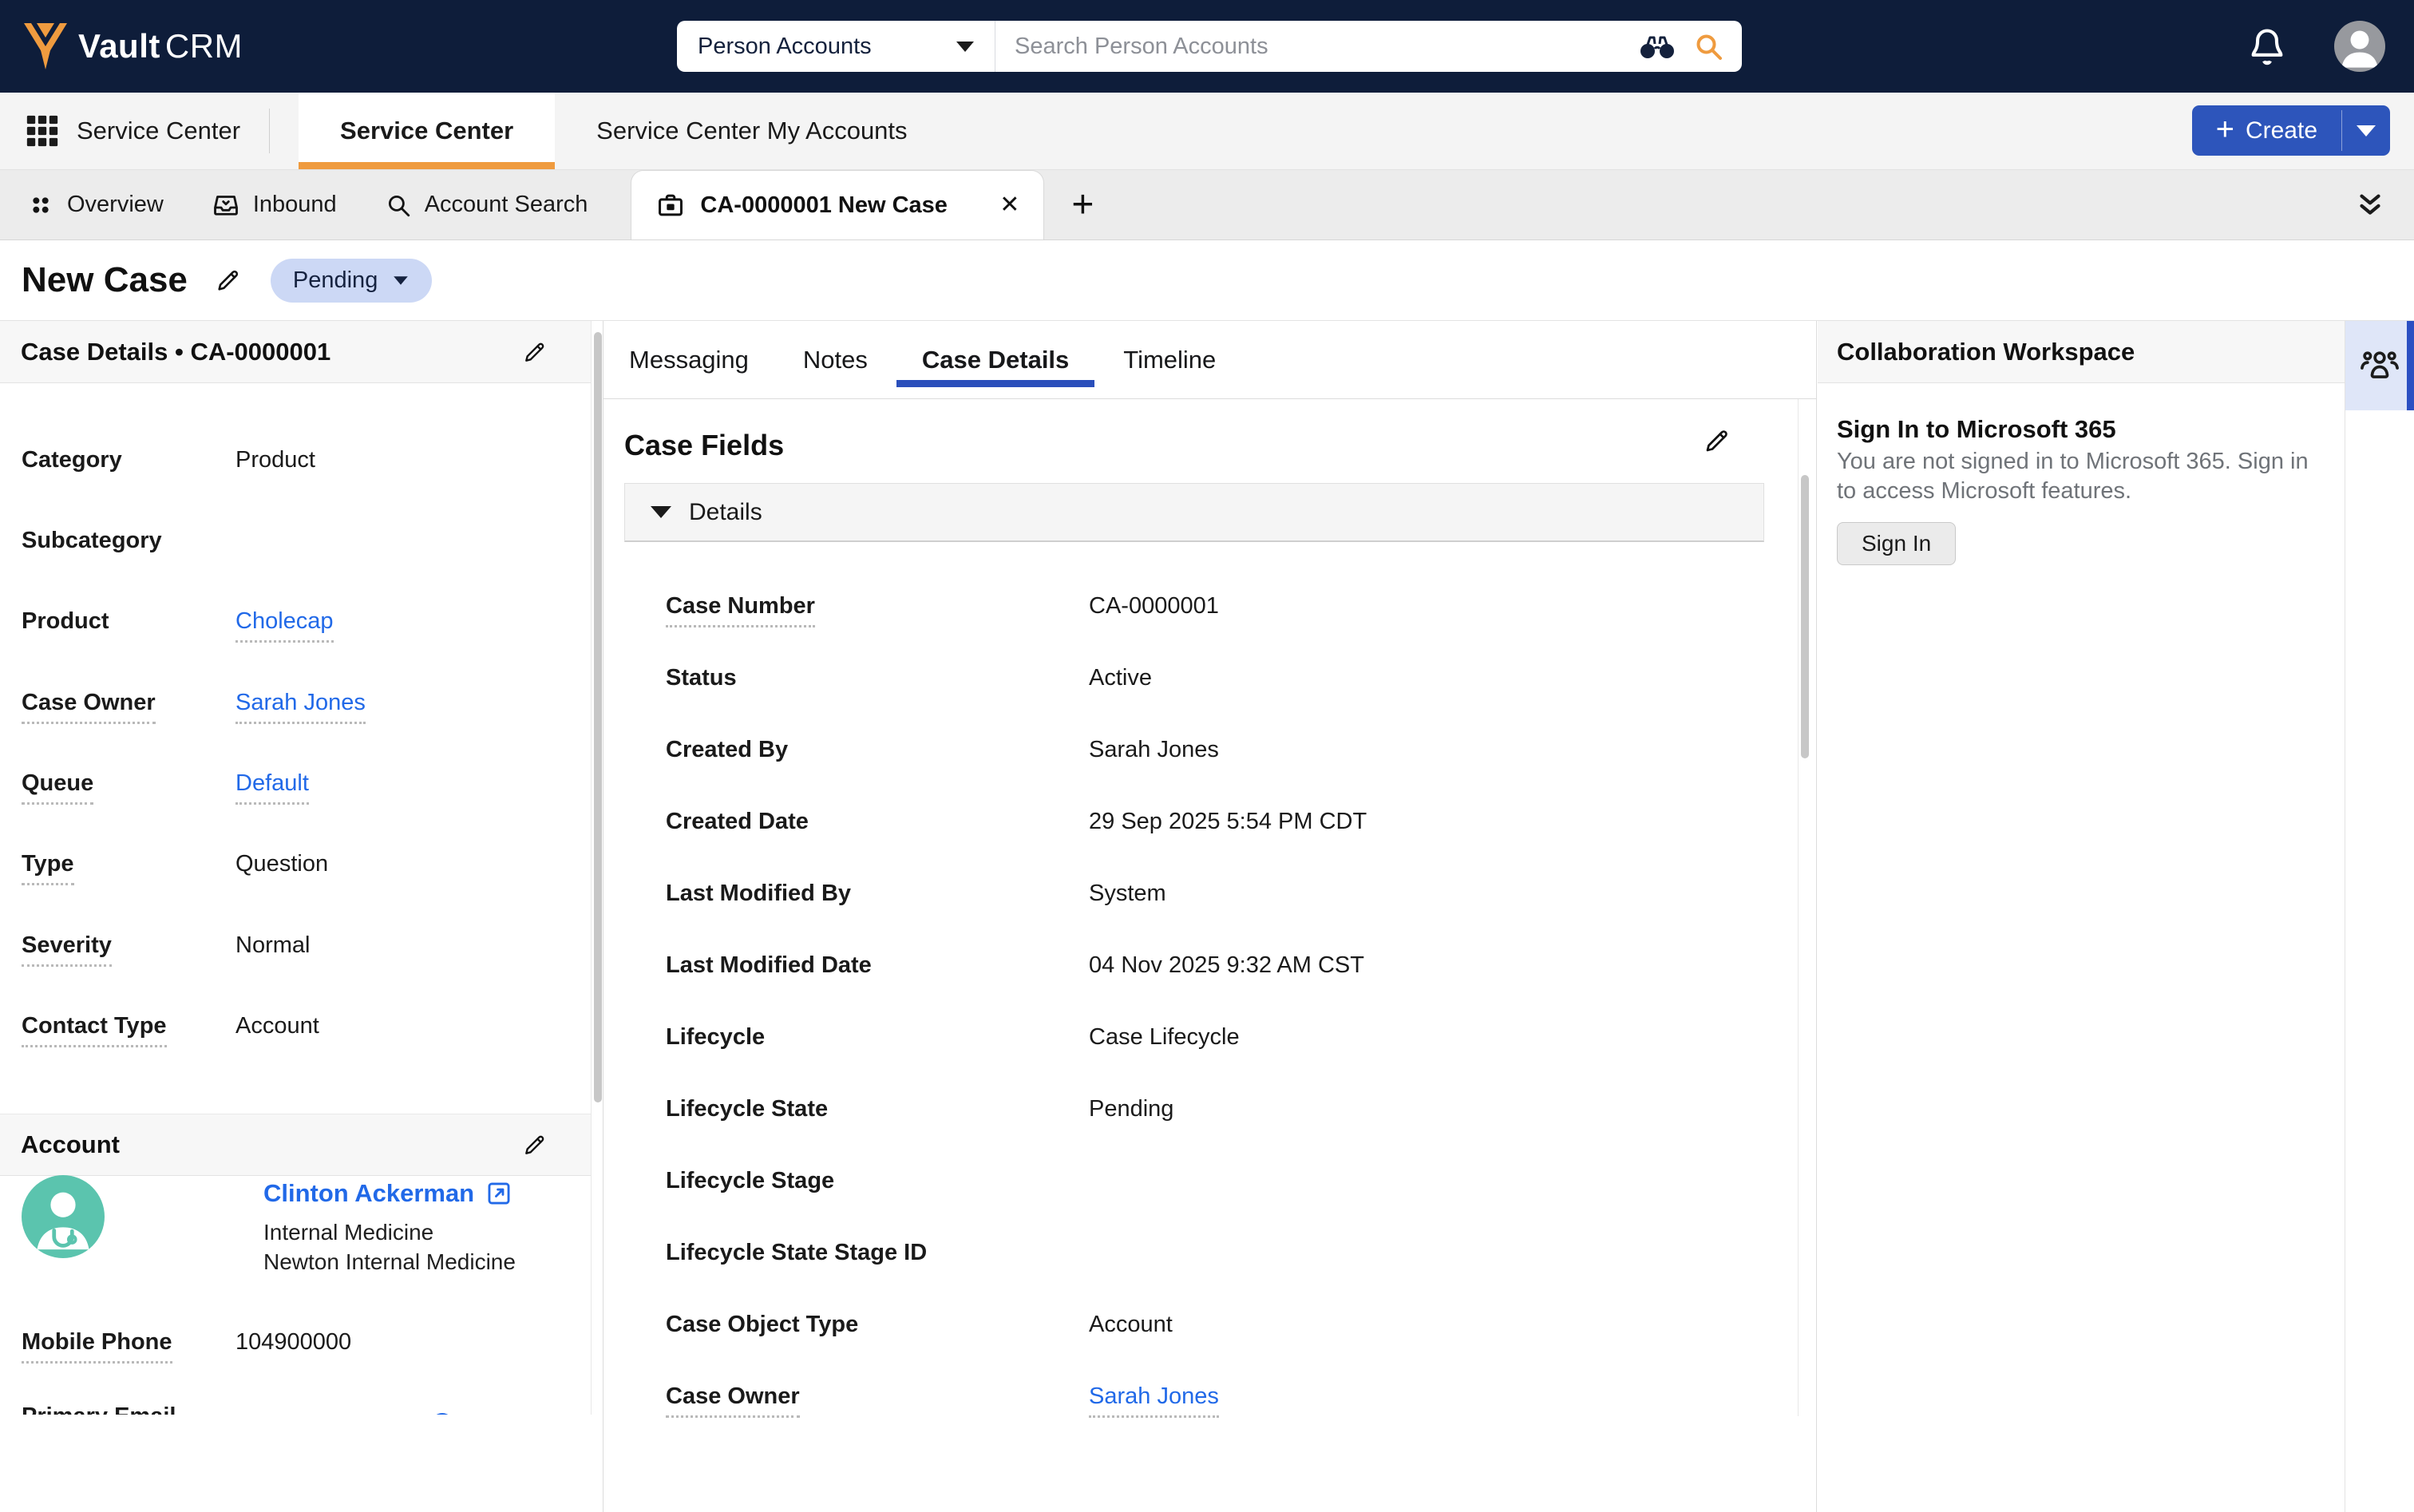 This screenshot has width=2414, height=1512. What do you see at coordinates (2383, 204) in the screenshot?
I see `collapse-tabs-button` at bounding box center [2383, 204].